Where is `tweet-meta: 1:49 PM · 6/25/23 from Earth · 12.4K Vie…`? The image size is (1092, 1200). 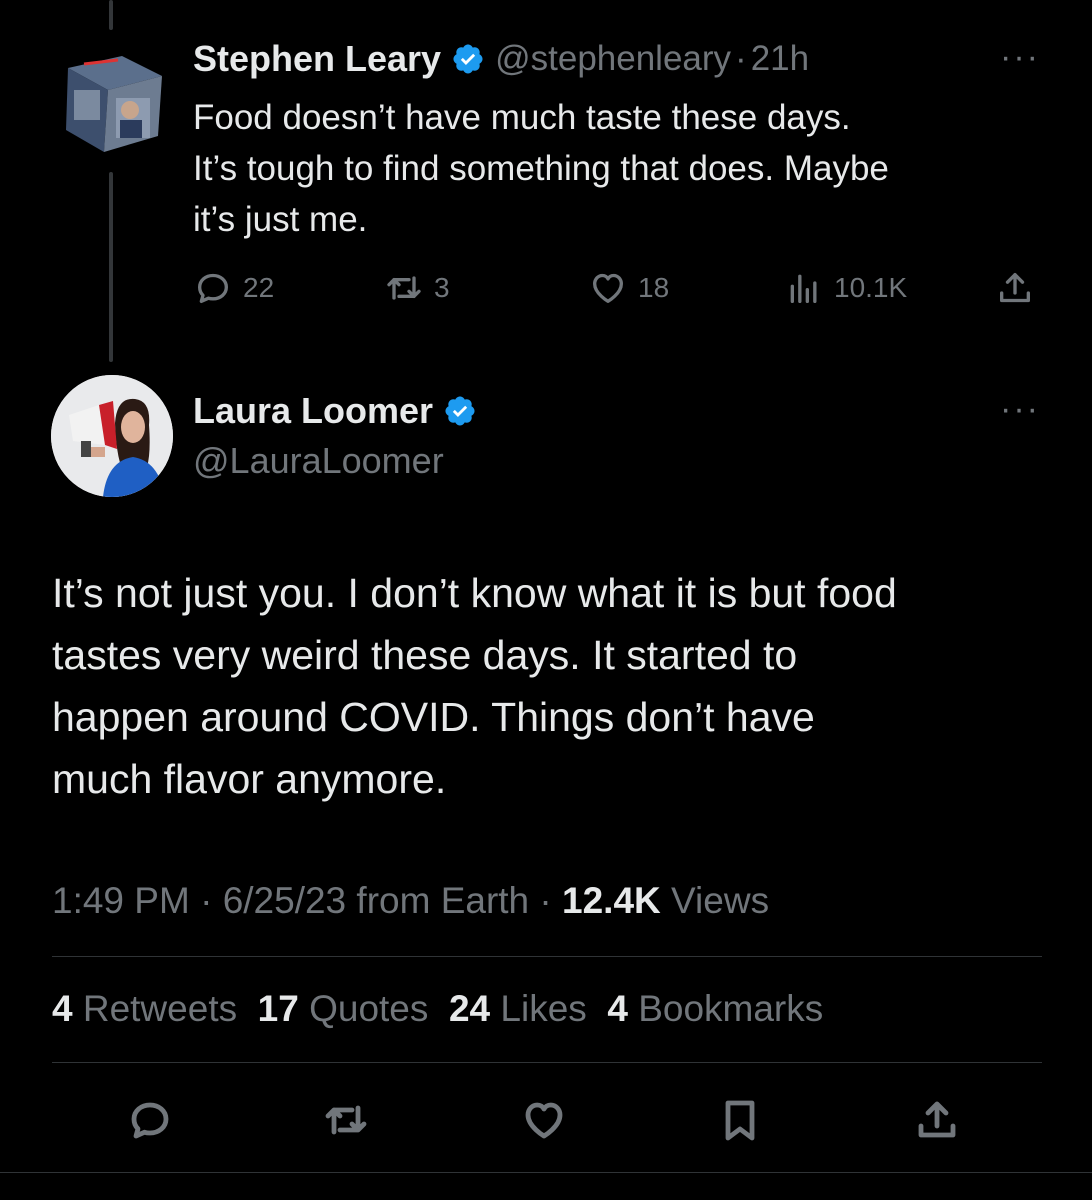 tweet-meta: 1:49 PM · 6/25/23 from Earth · 12.4K Vie… is located at coordinates (410, 901).